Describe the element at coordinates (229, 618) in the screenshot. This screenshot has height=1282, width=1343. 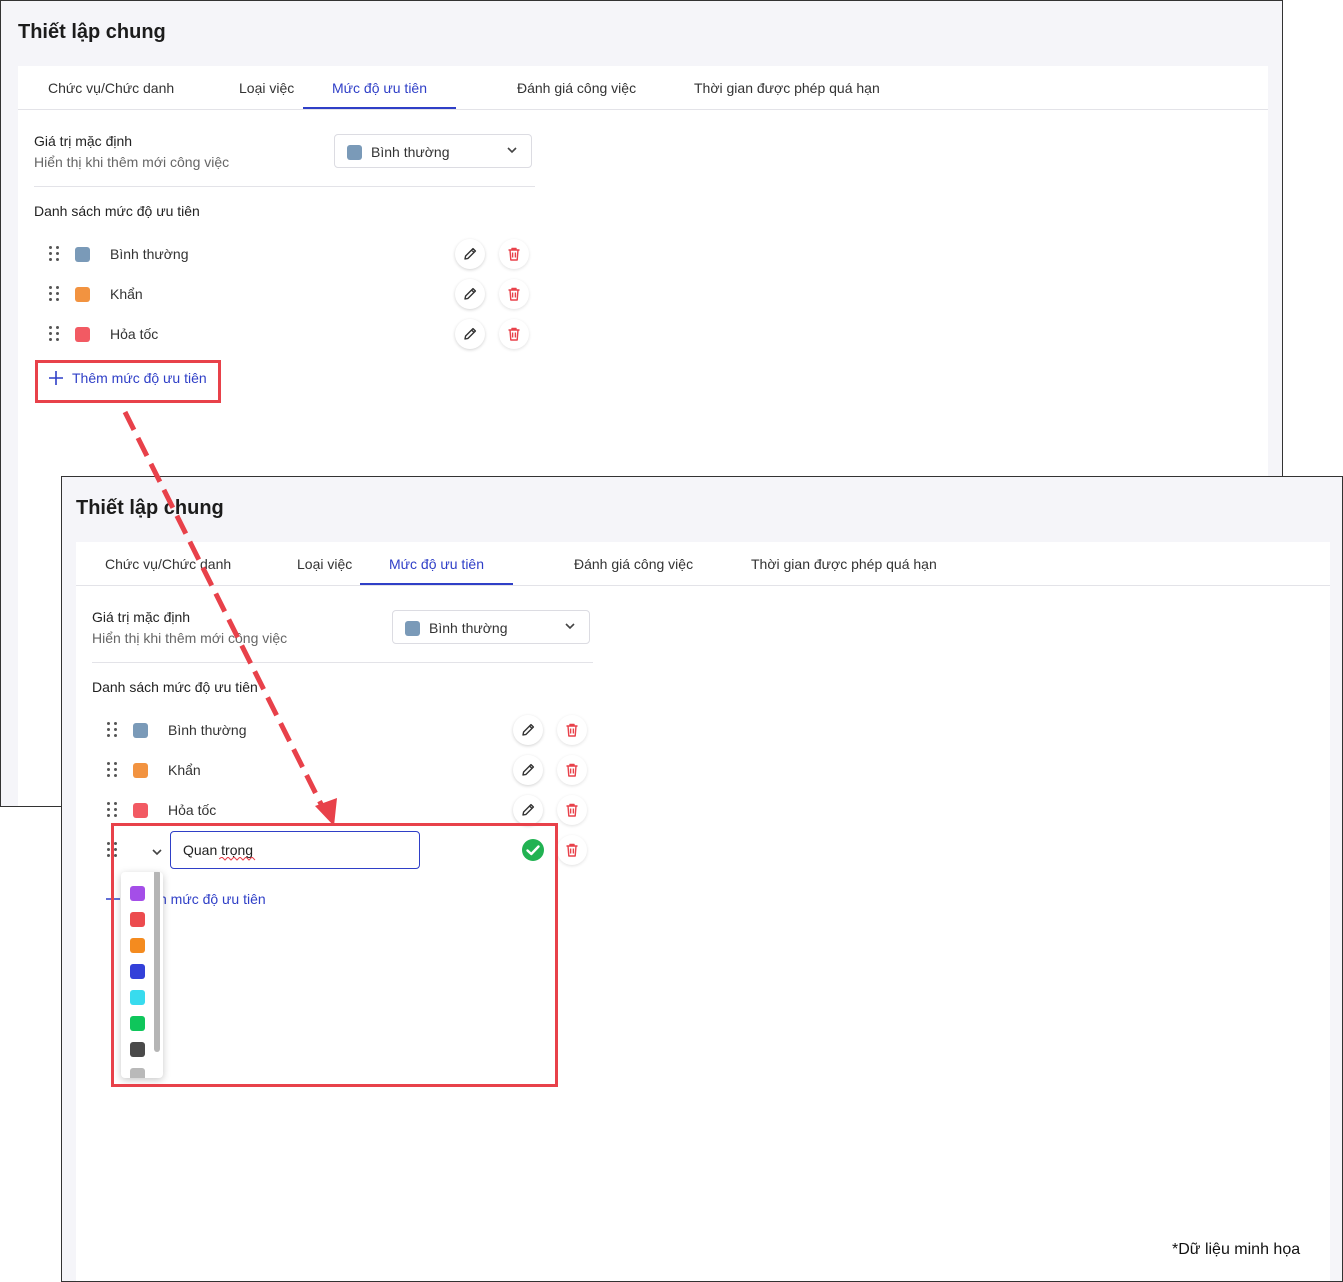
I see `dashed-arrow` at that location.